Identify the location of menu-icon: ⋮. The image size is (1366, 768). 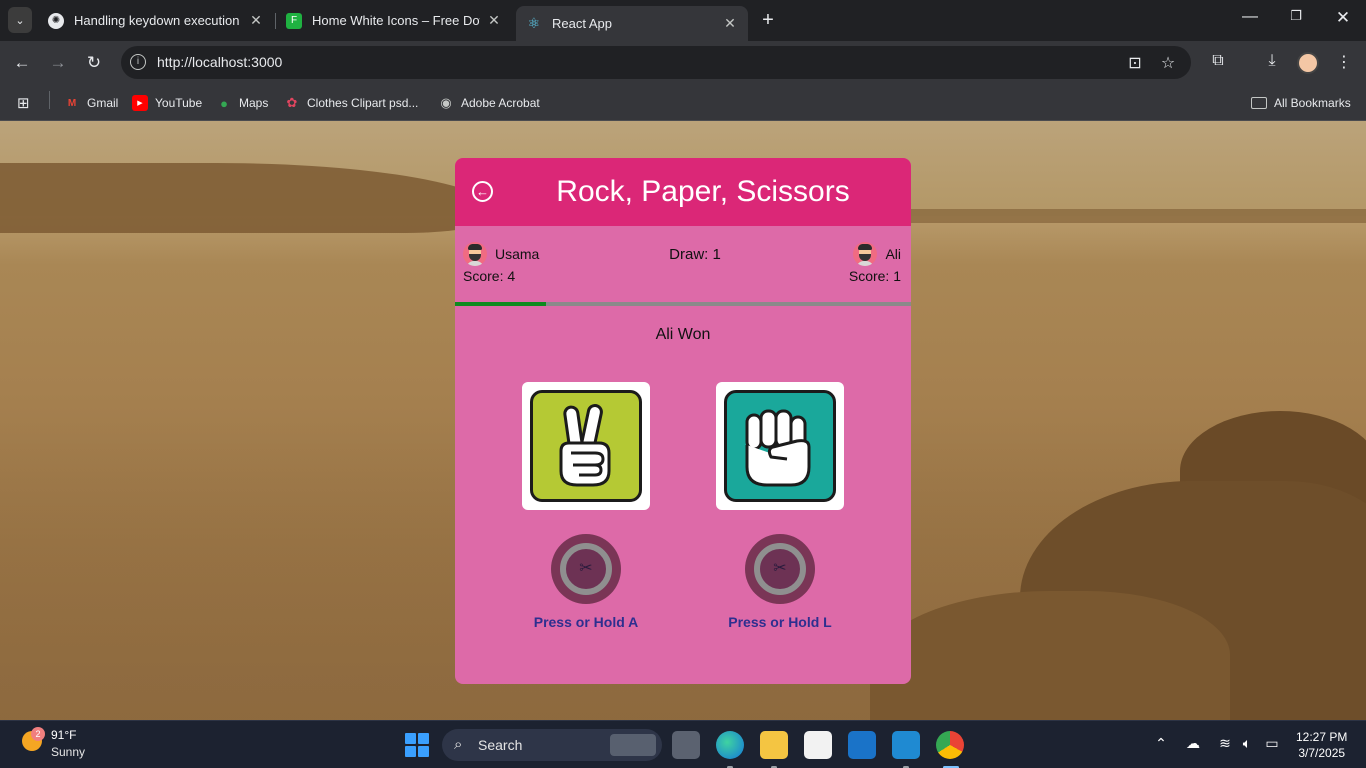
(1344, 62).